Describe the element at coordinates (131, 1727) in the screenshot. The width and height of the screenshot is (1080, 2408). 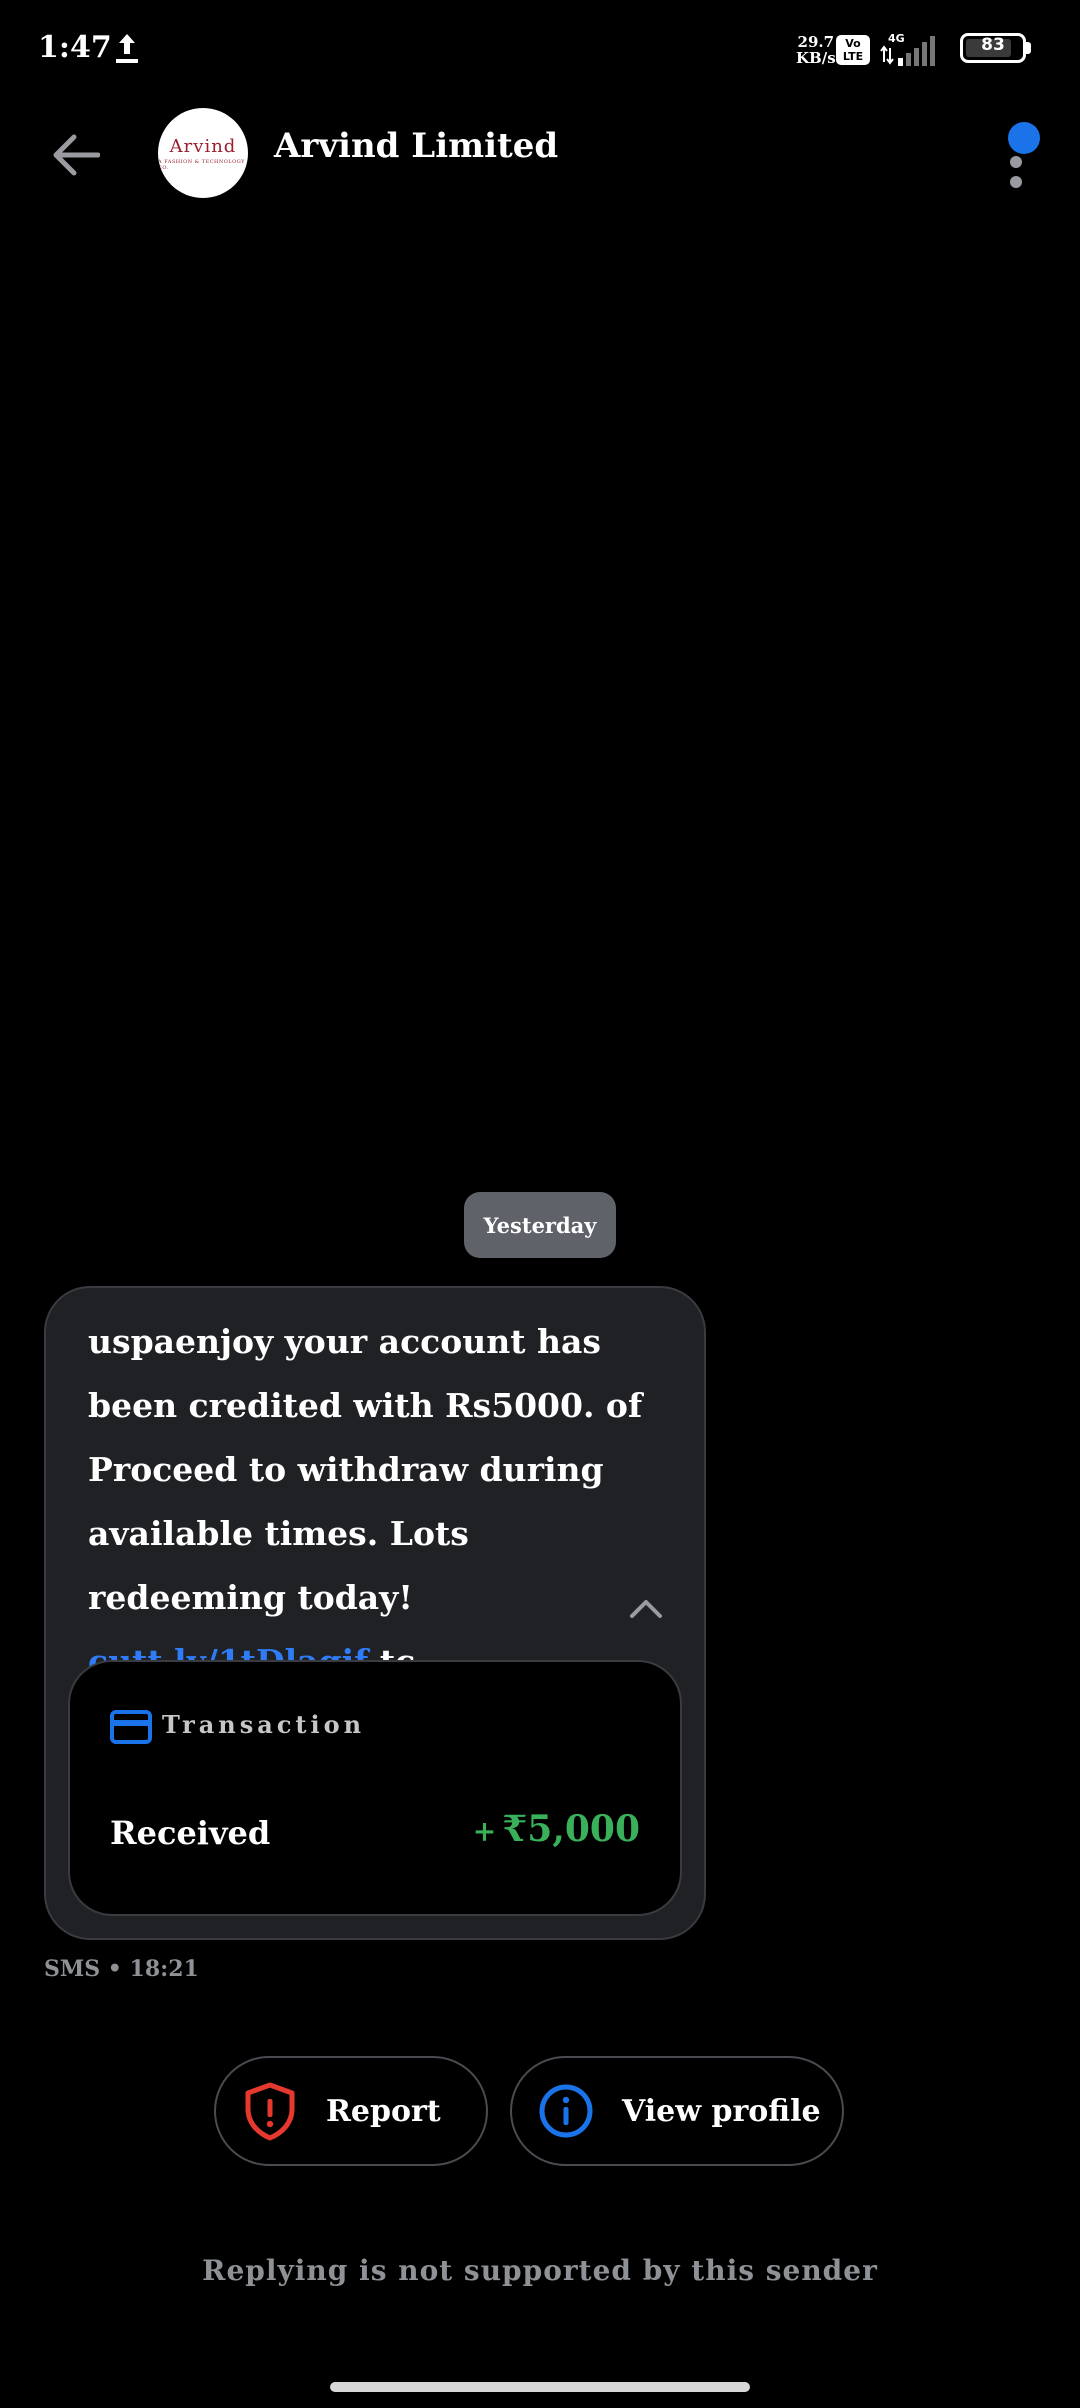
I see `credit-card-icon` at that location.